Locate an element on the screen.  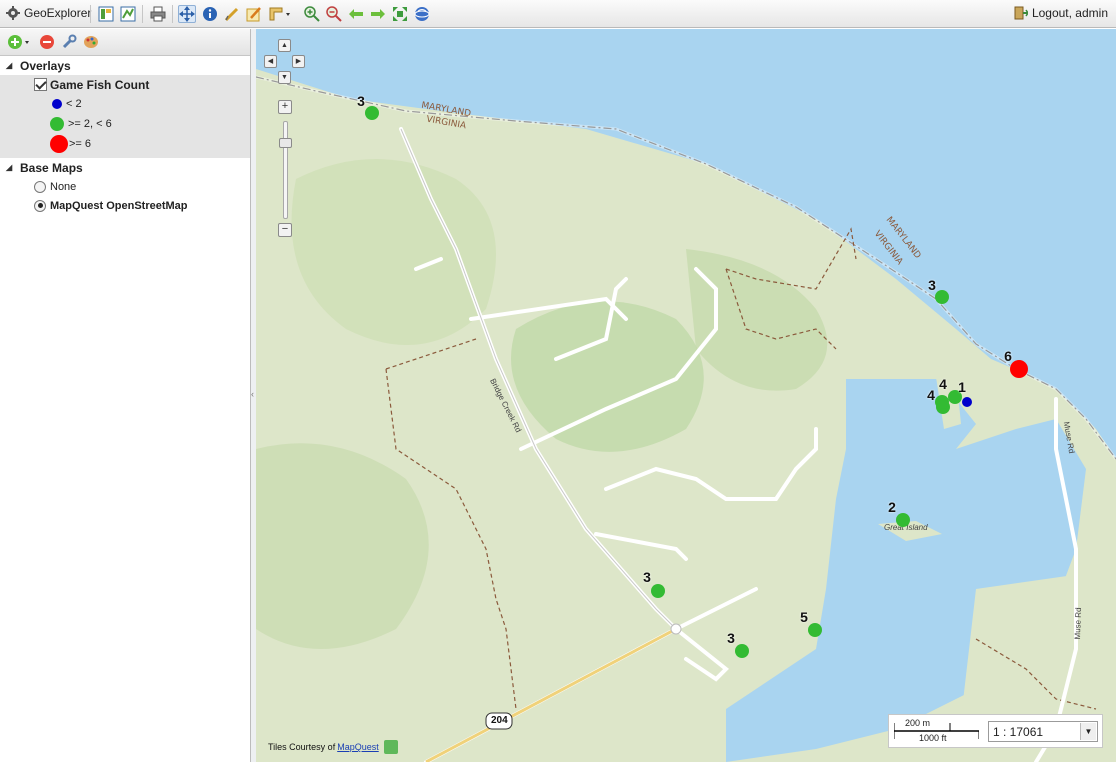
basemap-option-mapquest: MapQuest OpenStreetMap is located at coordinates (125, 205).